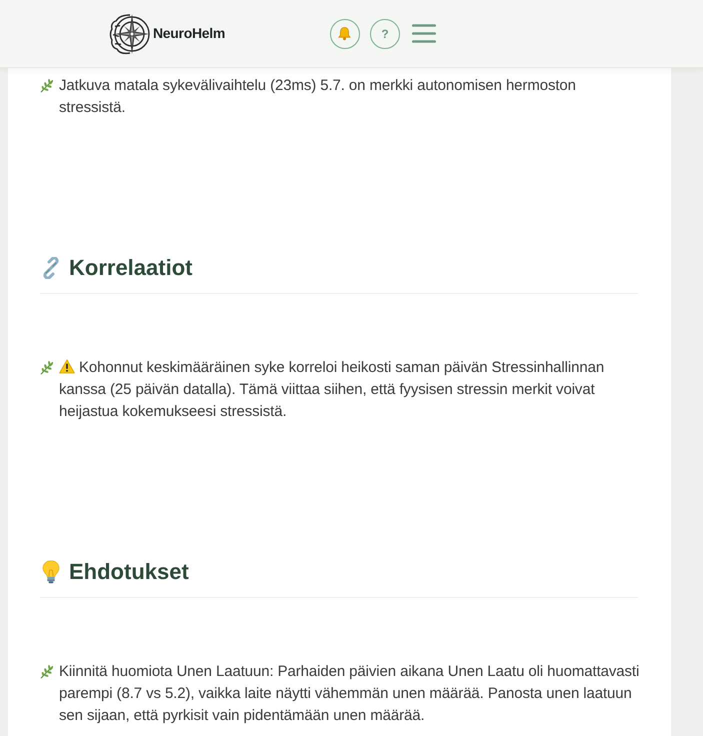  I want to click on section-heading: Korrelaatiot, so click(130, 268).